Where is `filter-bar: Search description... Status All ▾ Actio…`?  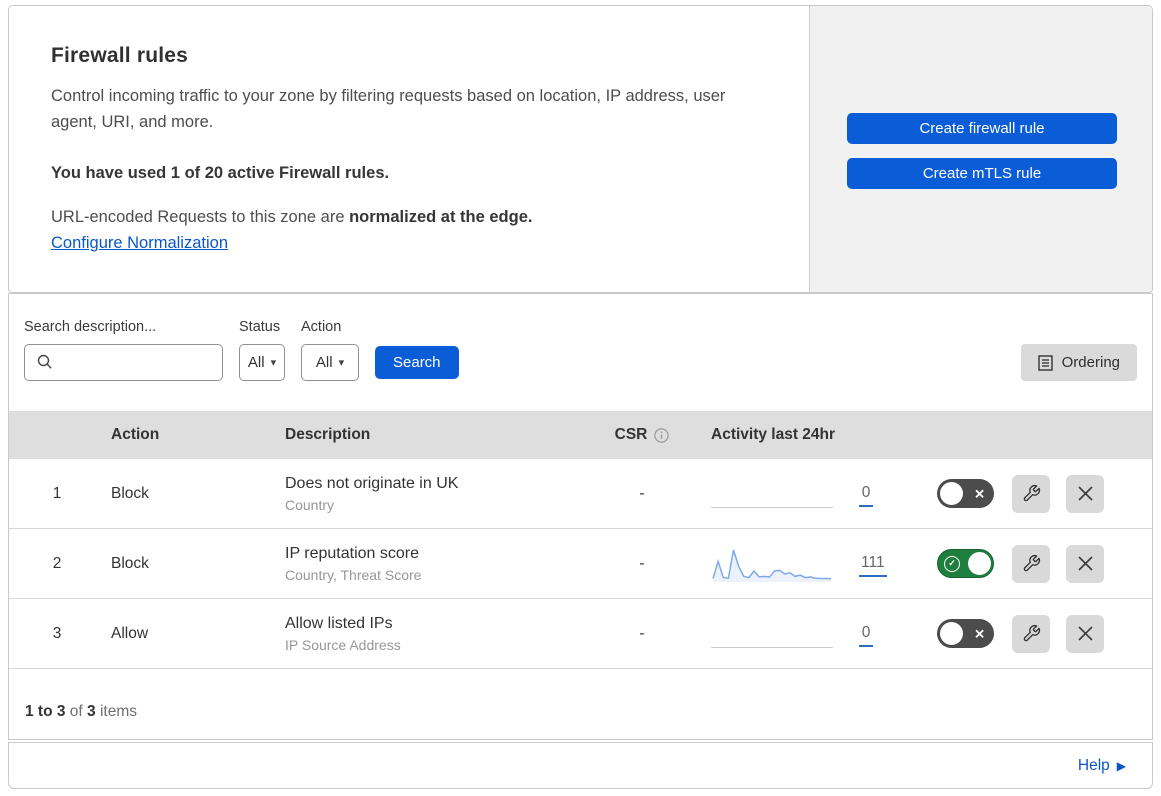 filter-bar: Search description... Status All ▾ Actio… is located at coordinates (580, 352).